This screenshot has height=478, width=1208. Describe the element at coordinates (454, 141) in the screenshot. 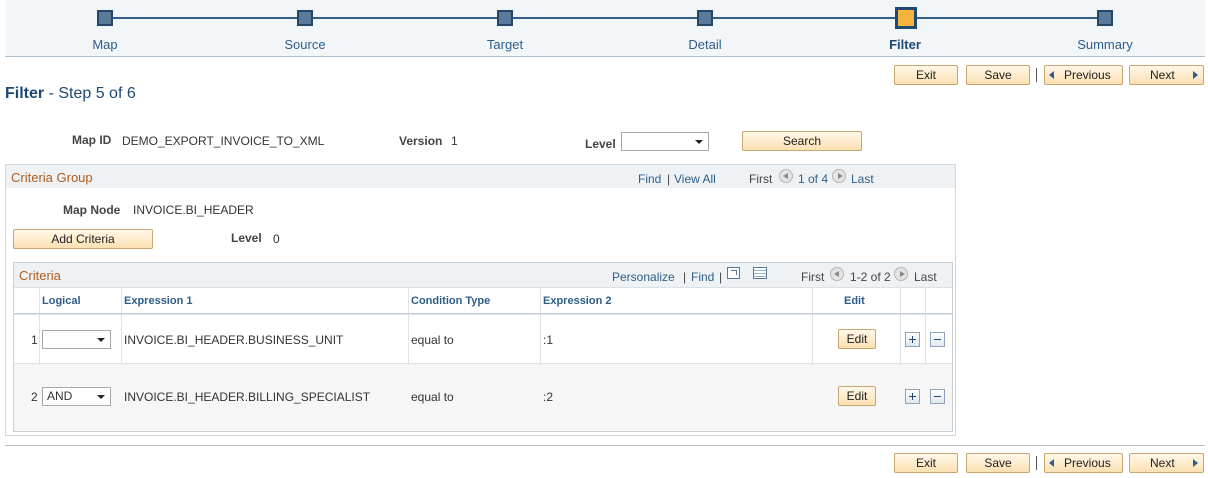

I see `version-value: 1` at that location.